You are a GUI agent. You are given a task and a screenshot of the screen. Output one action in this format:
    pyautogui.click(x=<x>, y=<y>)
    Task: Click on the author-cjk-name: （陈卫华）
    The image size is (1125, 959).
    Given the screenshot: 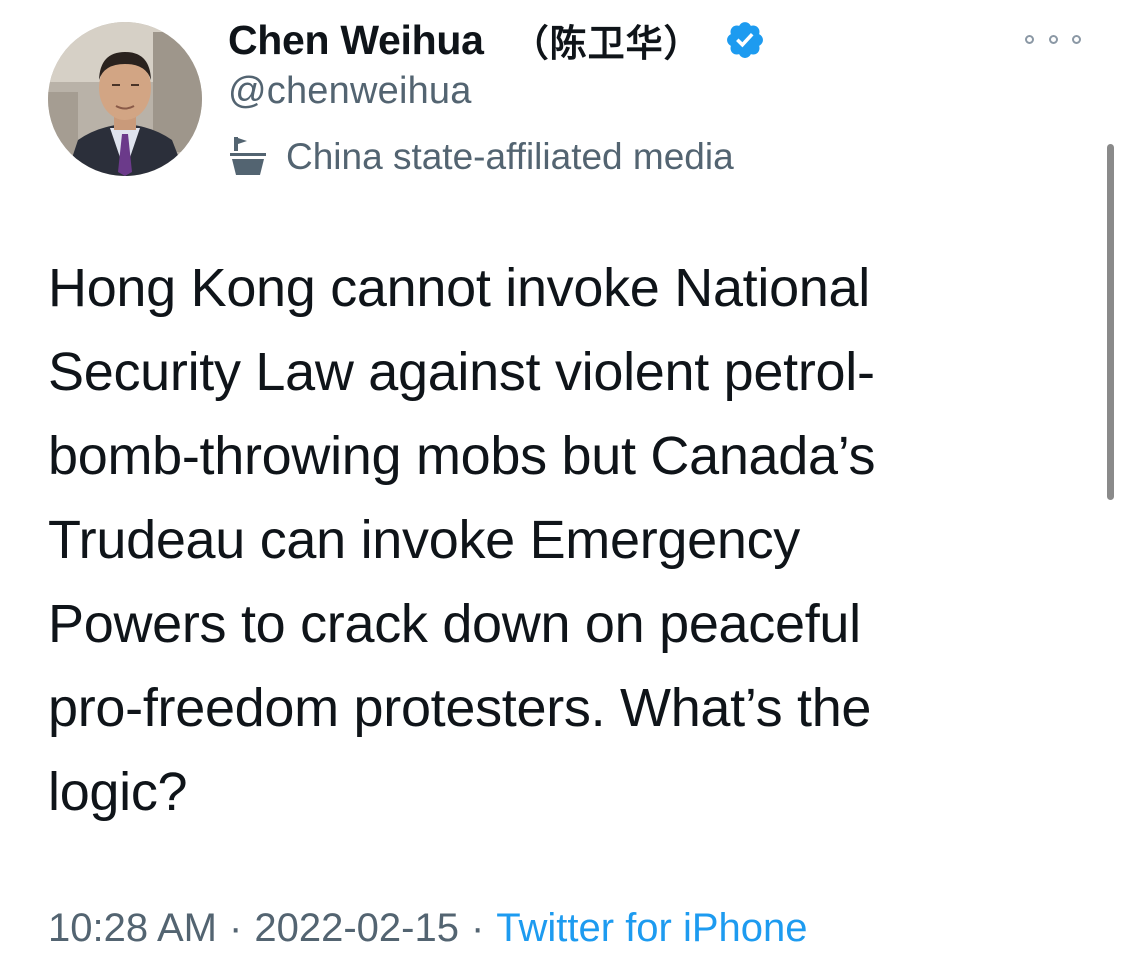 What is the action you would take?
    pyautogui.click(x=607, y=40)
    